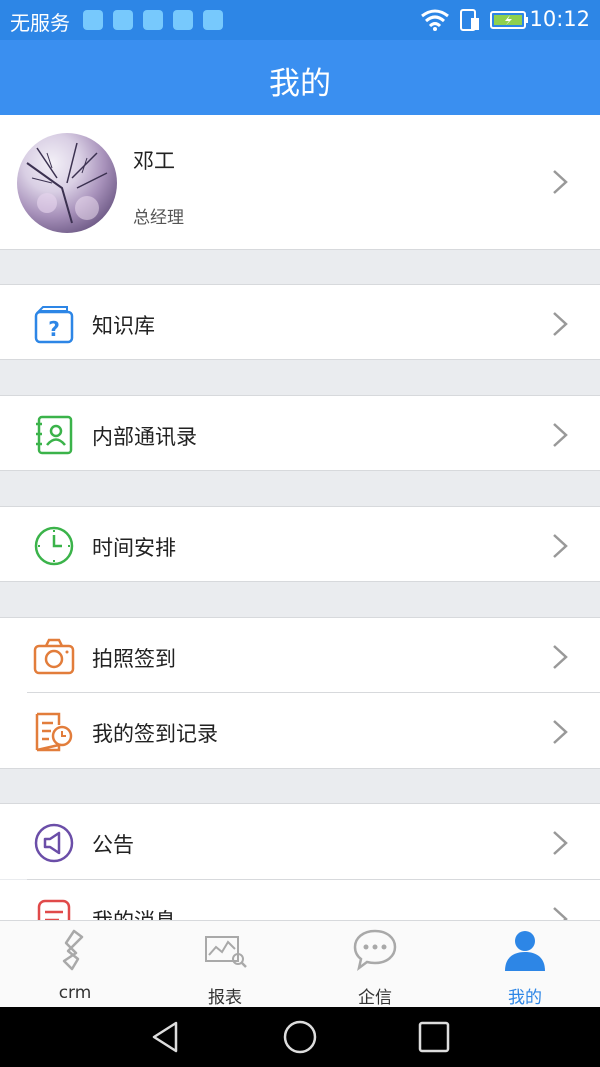 This screenshot has height=1067, width=600. Describe the element at coordinates (134, 548) in the screenshot. I see `menu-item-label: 时间安排` at that location.